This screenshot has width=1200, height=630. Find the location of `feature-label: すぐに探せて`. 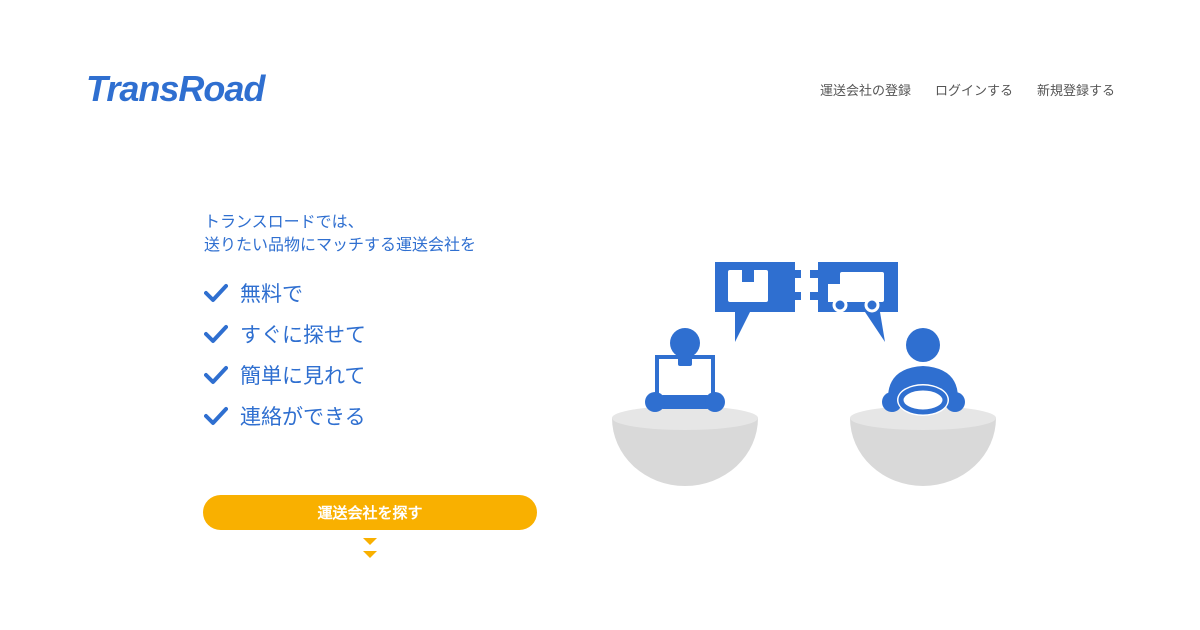

feature-label: すぐに探せて is located at coordinates (303, 334).